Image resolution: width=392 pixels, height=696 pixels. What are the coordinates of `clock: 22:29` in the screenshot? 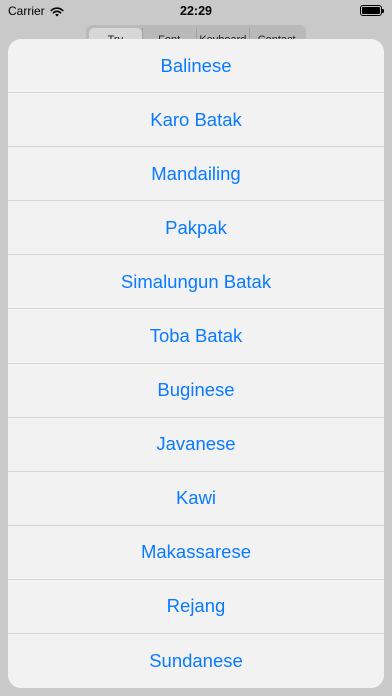 It's located at (196, 11).